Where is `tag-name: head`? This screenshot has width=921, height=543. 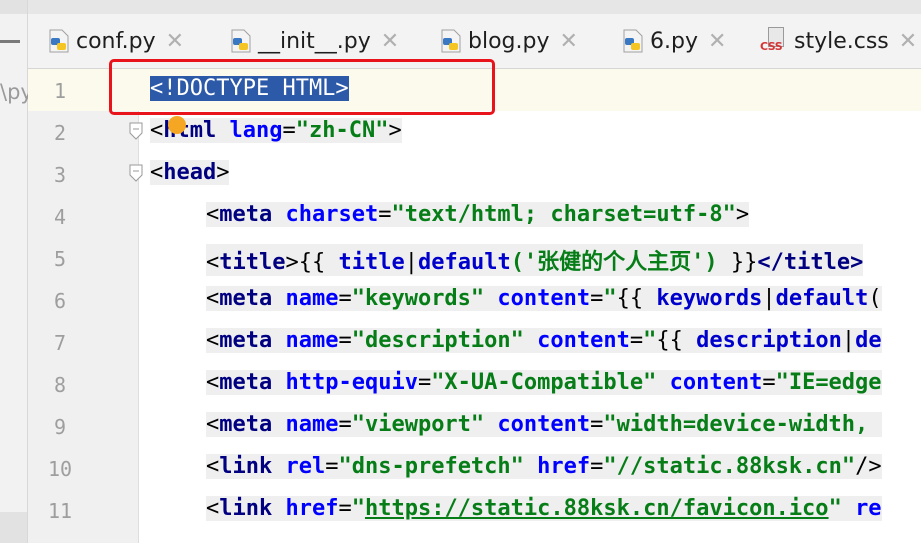
tag-name: head is located at coordinates (190, 172).